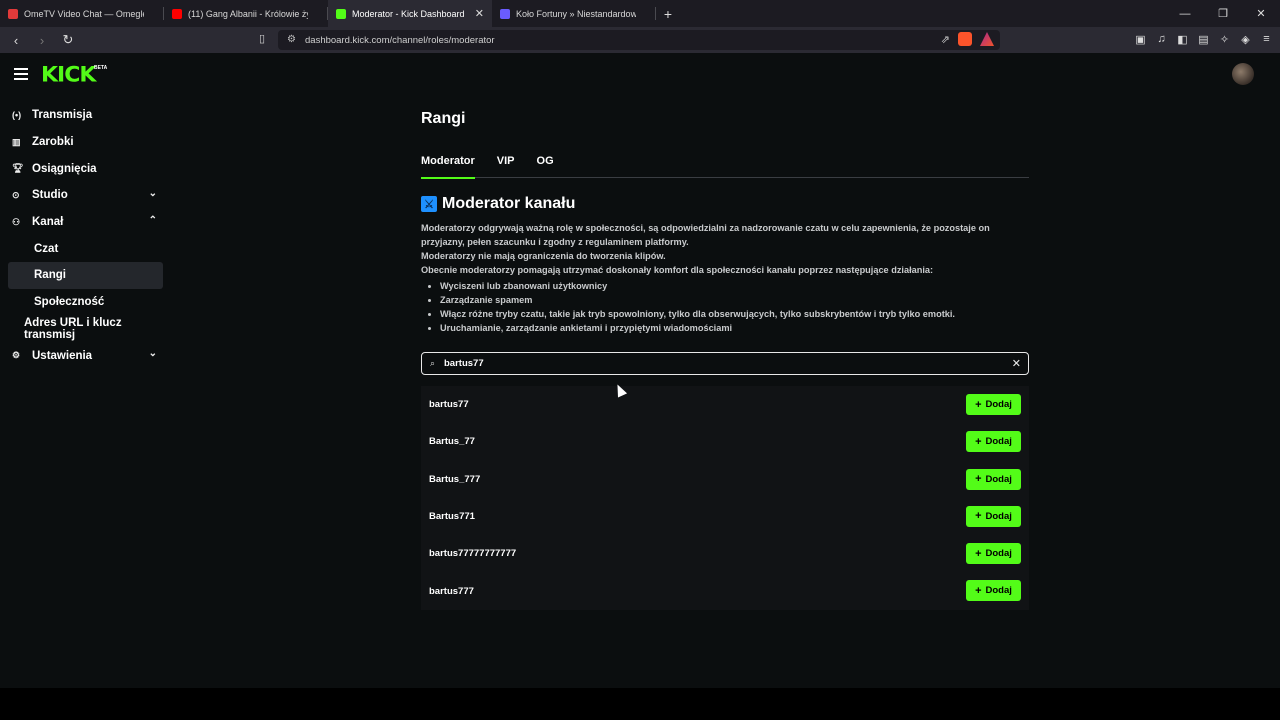 This screenshot has width=1280, height=720. I want to click on vpn-icon: ◈, so click(1245, 39).